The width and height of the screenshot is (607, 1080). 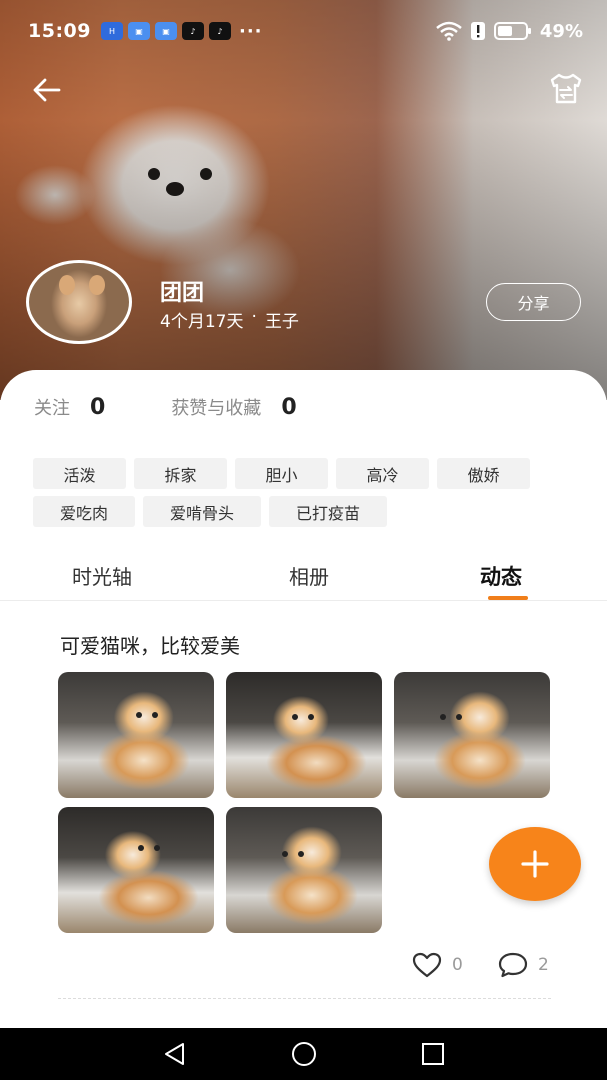 I want to click on triangle-back-icon, so click(x=174, y=1054).